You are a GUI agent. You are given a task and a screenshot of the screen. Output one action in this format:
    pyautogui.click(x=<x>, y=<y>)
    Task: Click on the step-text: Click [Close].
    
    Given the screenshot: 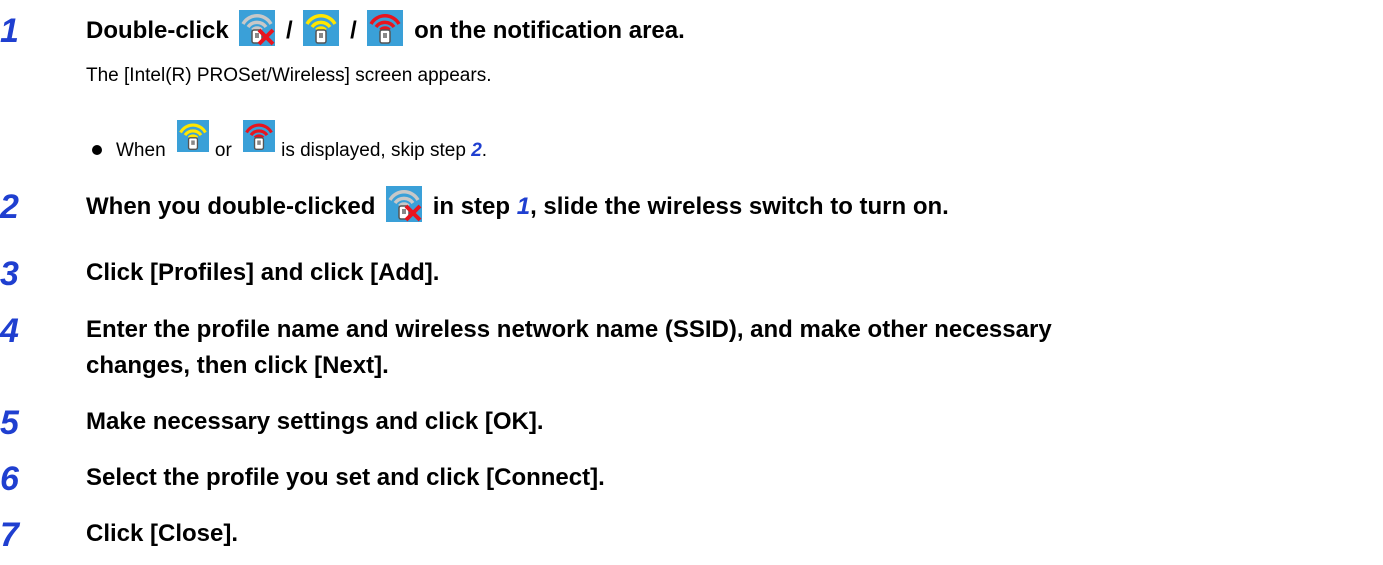 What is the action you would take?
    pyautogui.click(x=162, y=533)
    